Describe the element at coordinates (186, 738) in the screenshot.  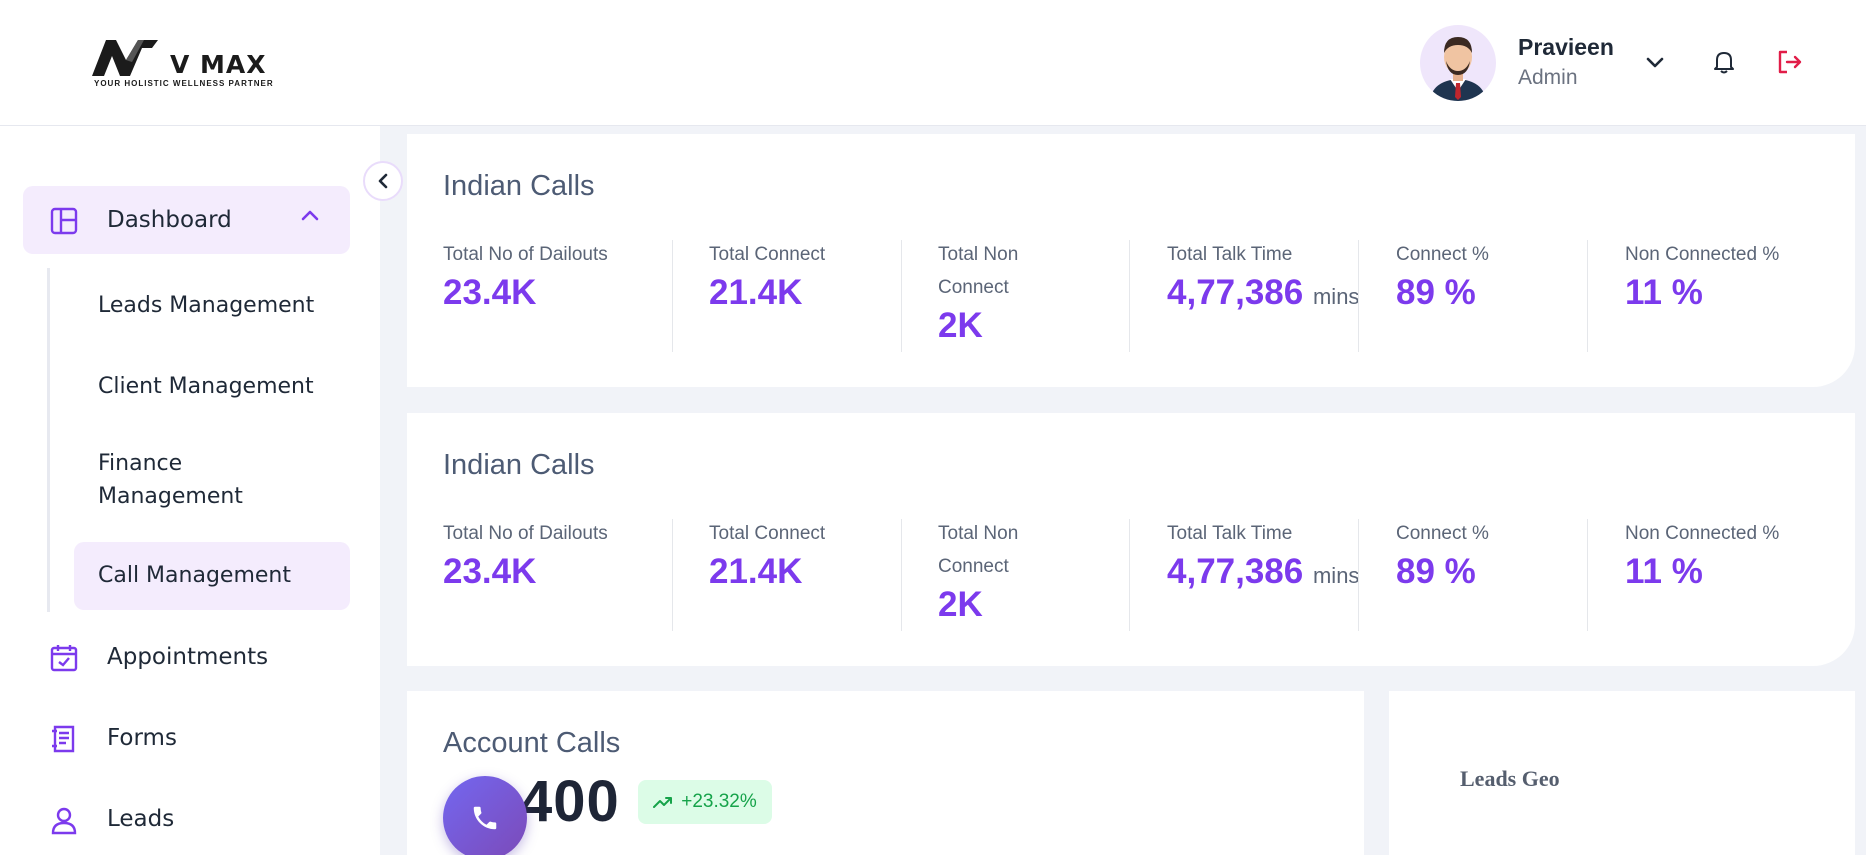
I see `sidebar-item-forms: Forms` at that location.